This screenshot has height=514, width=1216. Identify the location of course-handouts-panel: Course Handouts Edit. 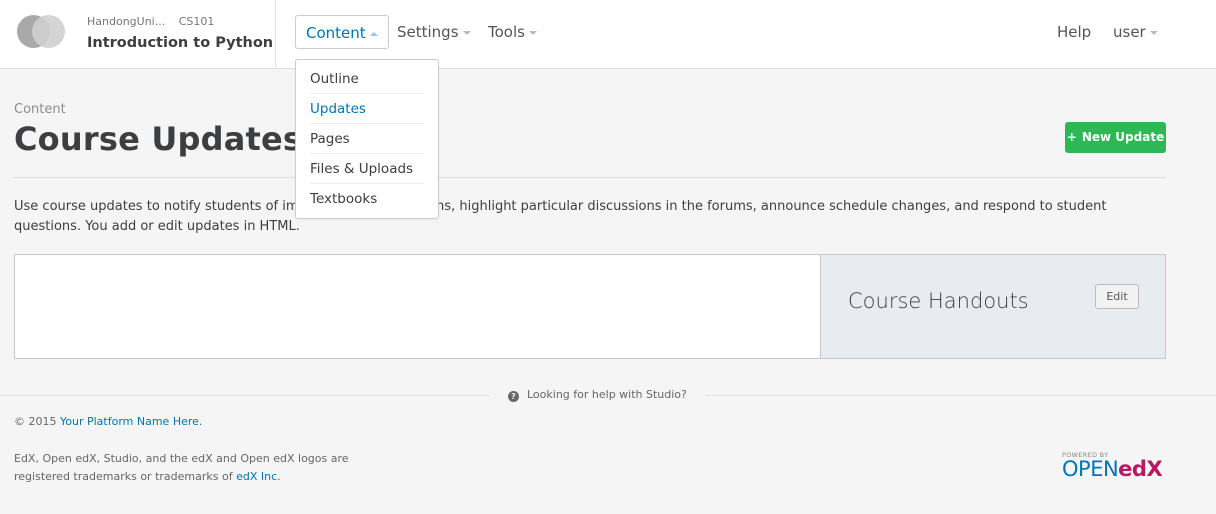
(993, 306).